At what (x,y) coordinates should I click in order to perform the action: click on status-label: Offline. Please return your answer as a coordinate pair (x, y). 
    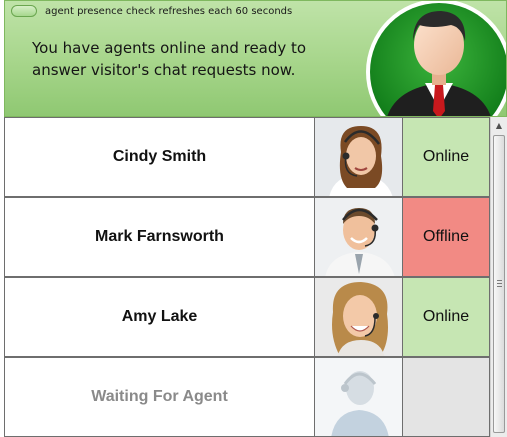
    Looking at the image, I should click on (446, 236).